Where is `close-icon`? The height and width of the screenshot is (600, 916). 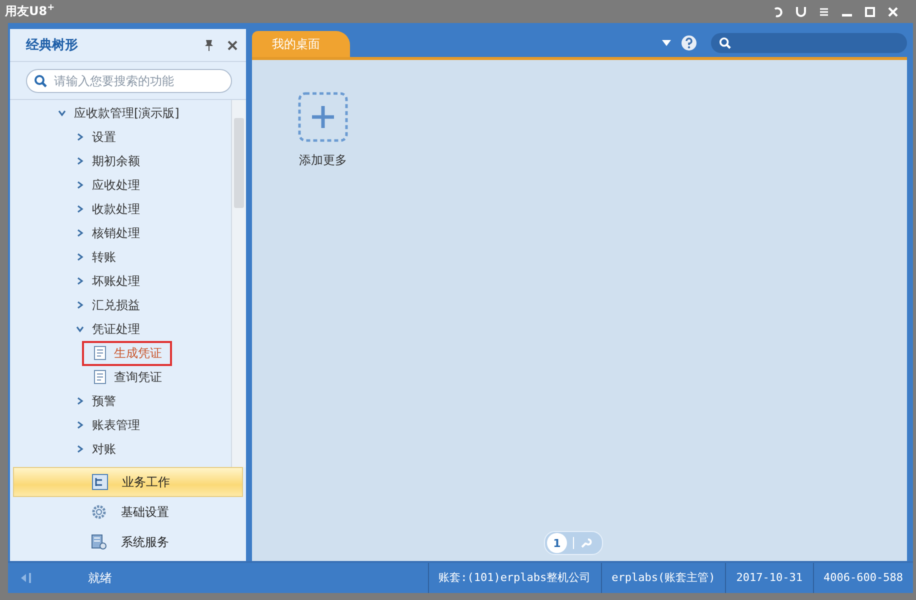 close-icon is located at coordinates (232, 45).